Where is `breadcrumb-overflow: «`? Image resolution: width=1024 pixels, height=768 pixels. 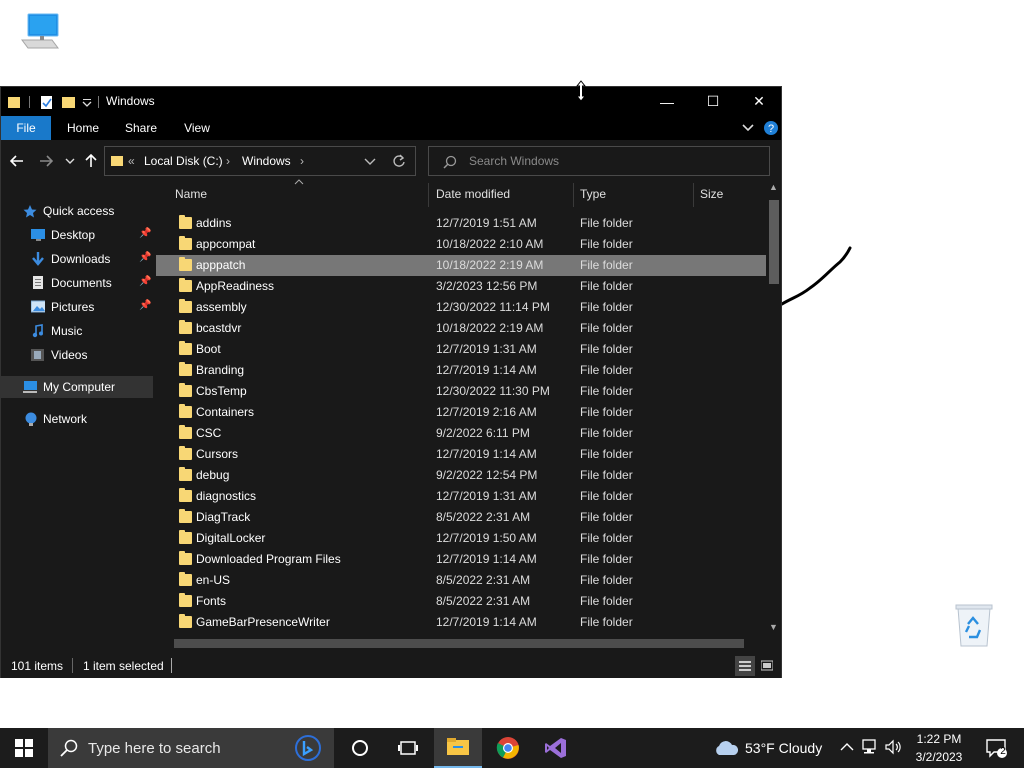 breadcrumb-overflow: « is located at coordinates (131, 161).